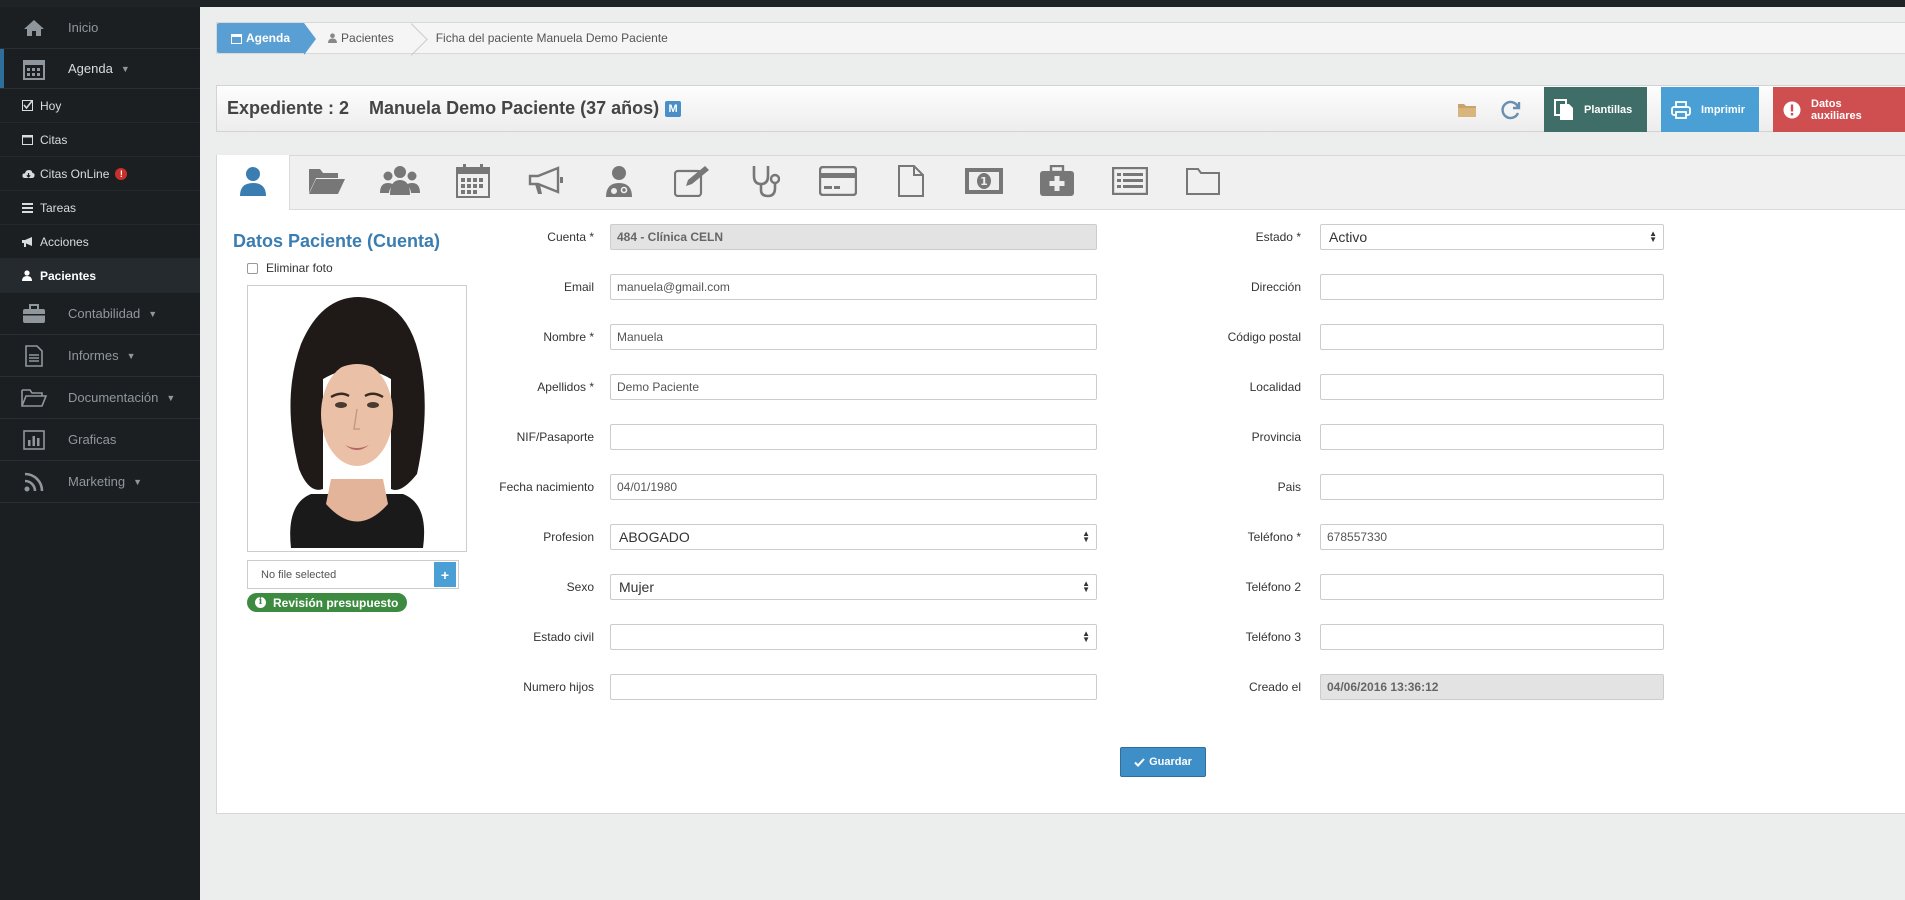 The width and height of the screenshot is (1905, 900). Describe the element at coordinates (100, 398) in the screenshot. I see `sidebar-item-documentacion: Documentación ▼` at that location.